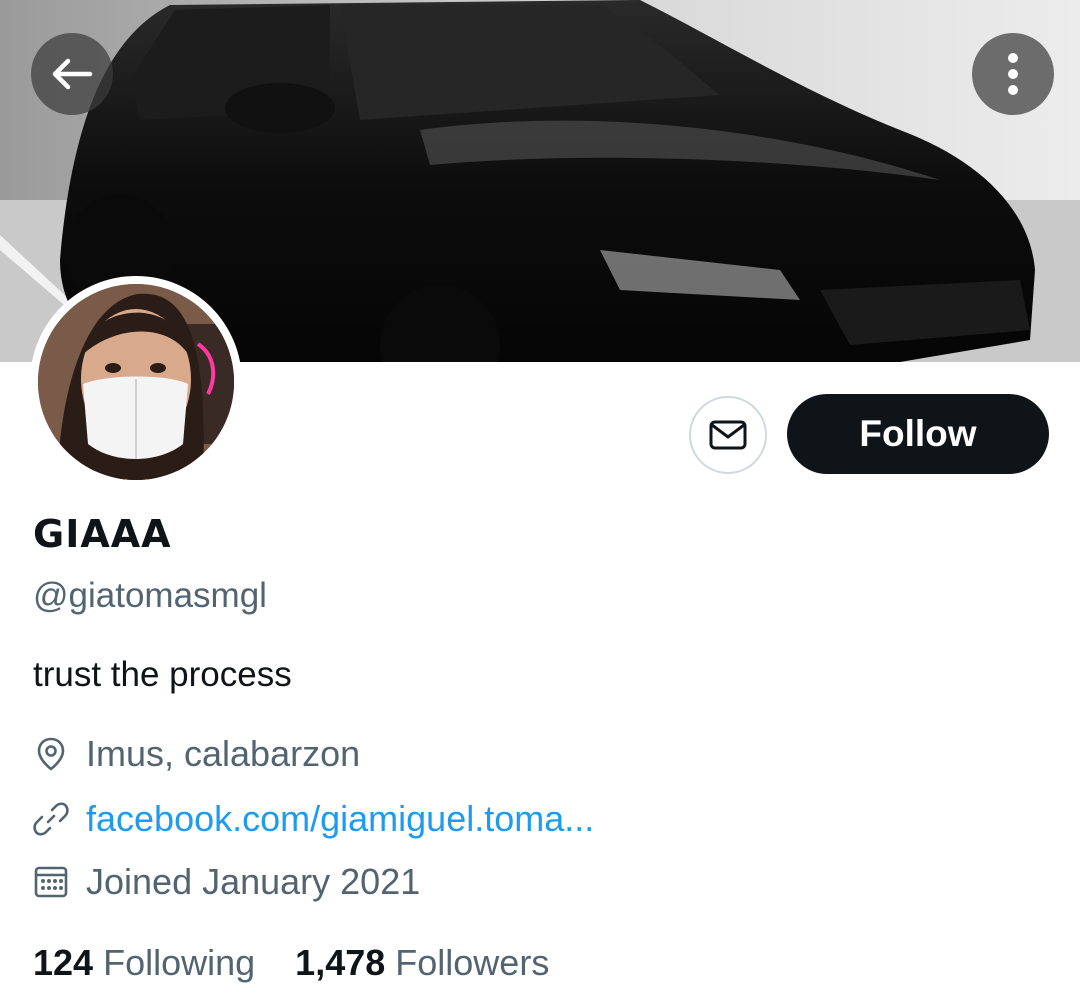 Image resolution: width=1080 pixels, height=1007 pixels. Describe the element at coordinates (102, 534) in the screenshot. I see `display-name: GIAAA` at that location.